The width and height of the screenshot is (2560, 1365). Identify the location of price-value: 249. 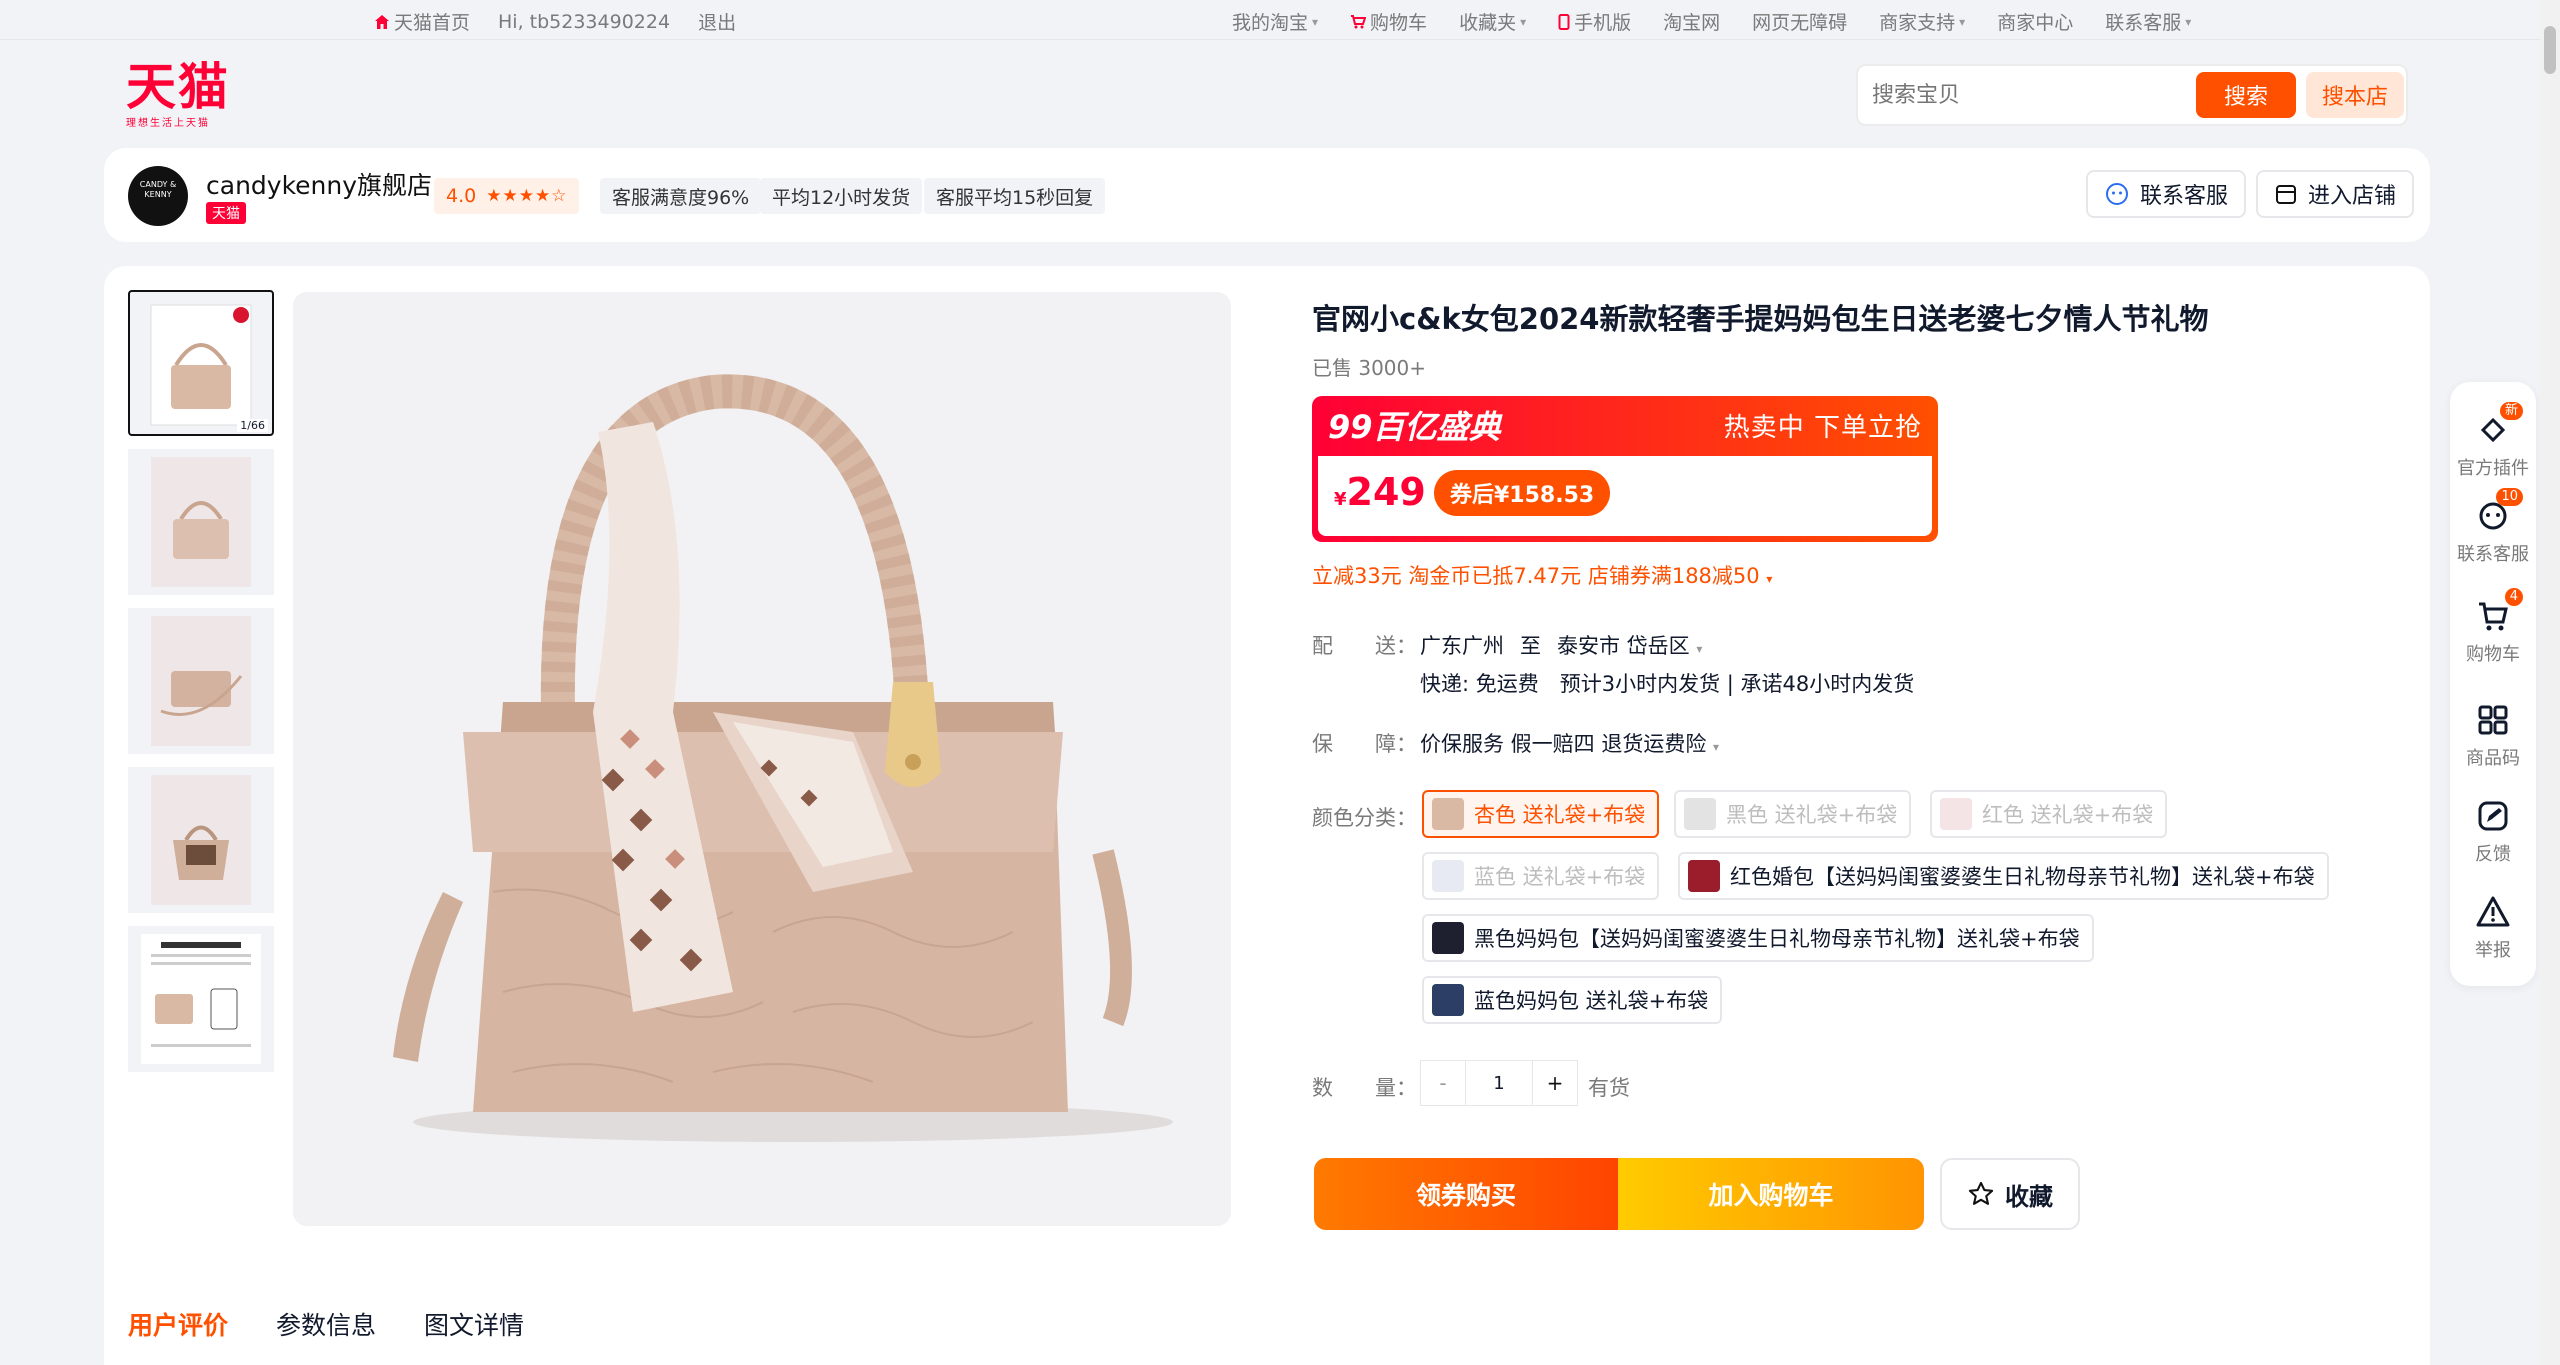
(1386, 492).